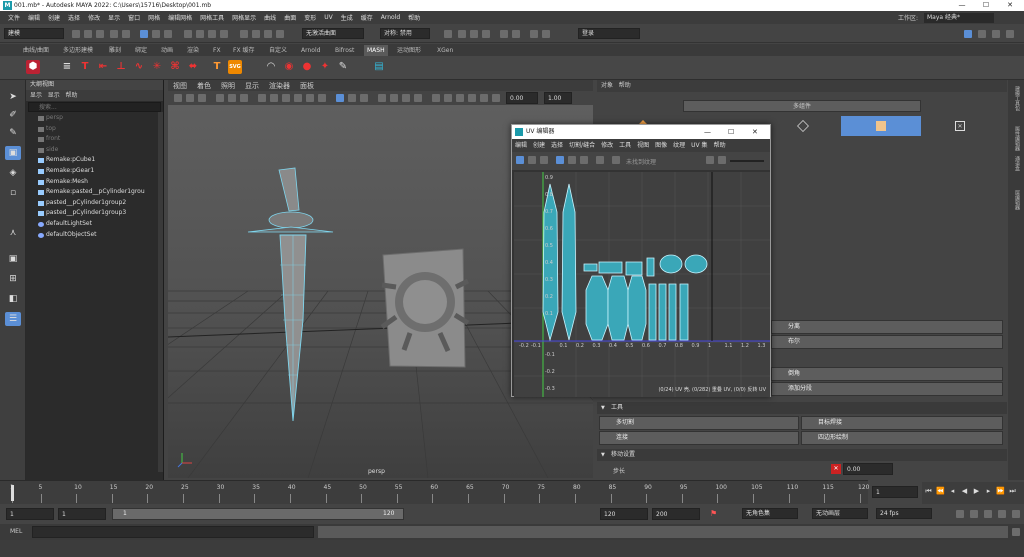 This screenshot has width=1024, height=557. I want to click on channel-box-toggle-icon, so click(1010, 34).